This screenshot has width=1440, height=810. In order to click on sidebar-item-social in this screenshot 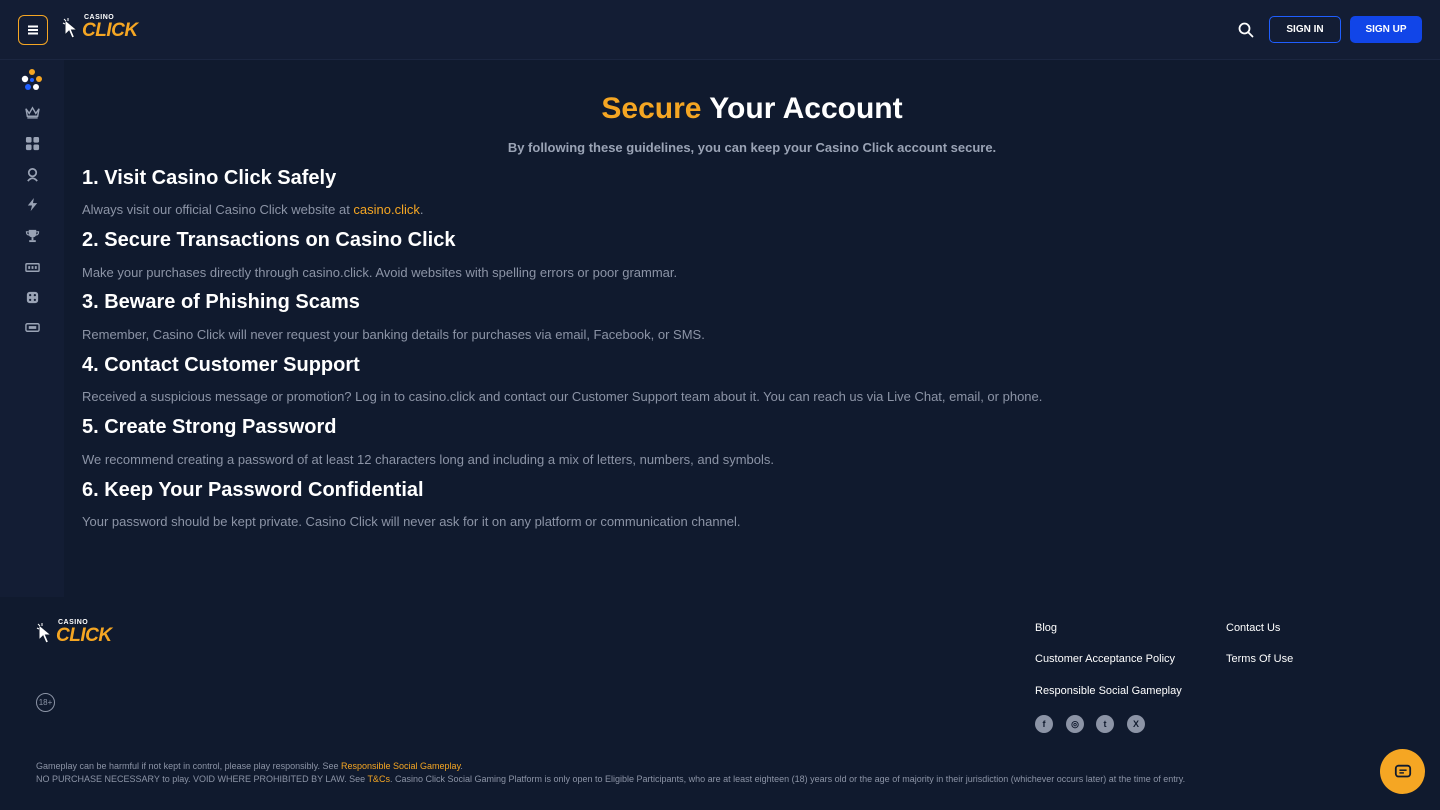, I will do `click(32, 80)`.